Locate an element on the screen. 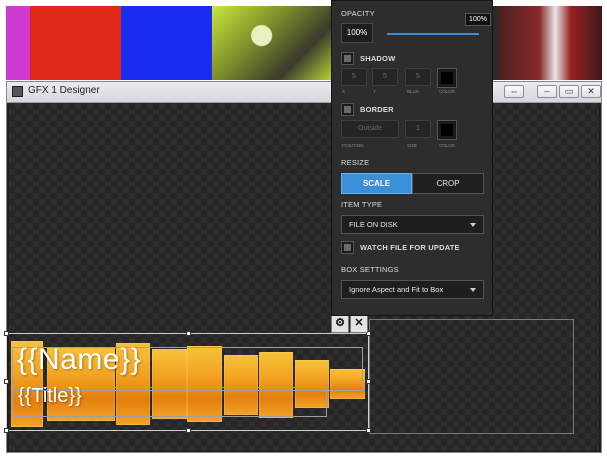  shadow-x-caption: X is located at coordinates (344, 91).